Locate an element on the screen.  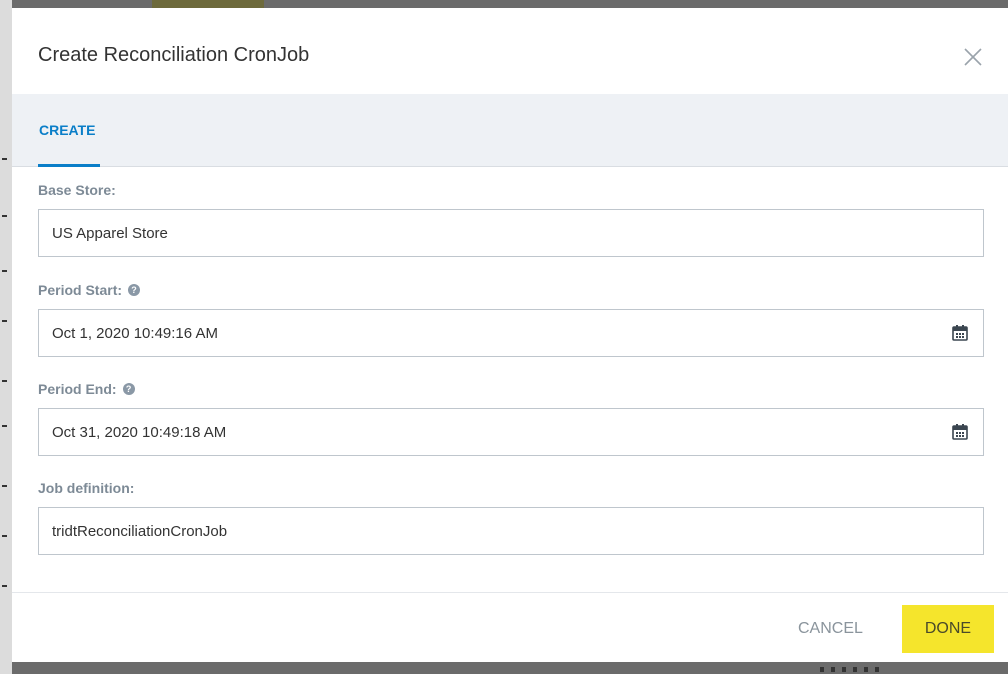
period-start-value: Oct 1, 2020 10:49:16 AM is located at coordinates (135, 333).